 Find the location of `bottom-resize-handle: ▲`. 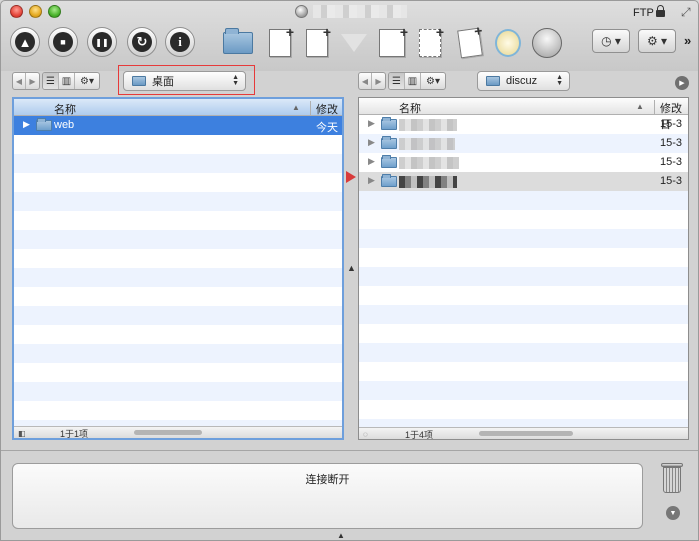

bottom-resize-handle: ▲ is located at coordinates (341, 535).